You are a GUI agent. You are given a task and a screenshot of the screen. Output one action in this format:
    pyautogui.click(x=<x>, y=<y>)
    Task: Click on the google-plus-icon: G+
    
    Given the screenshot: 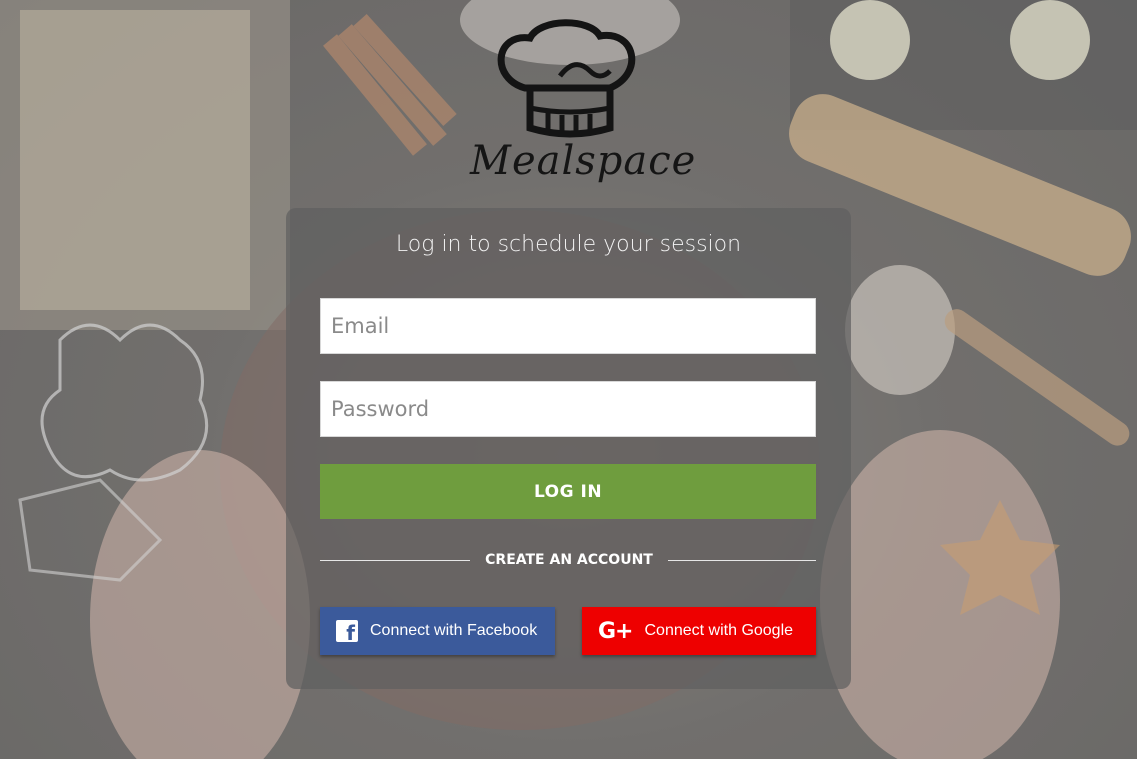 What is the action you would take?
    pyautogui.click(x=615, y=631)
    